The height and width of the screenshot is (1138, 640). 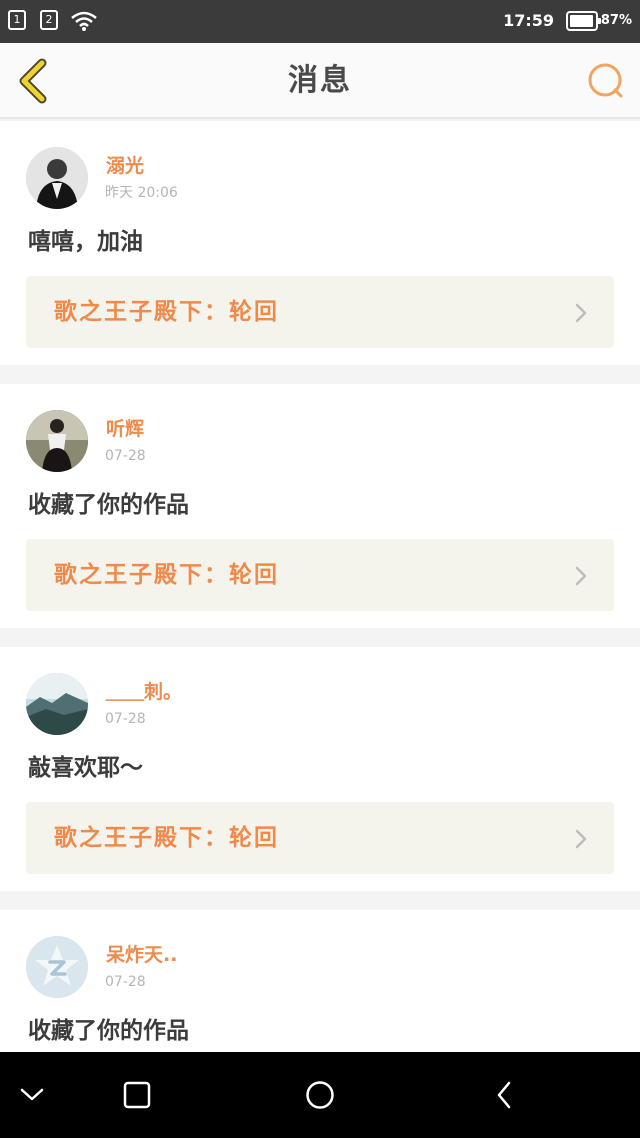 I want to click on search-icon, so click(x=605, y=80).